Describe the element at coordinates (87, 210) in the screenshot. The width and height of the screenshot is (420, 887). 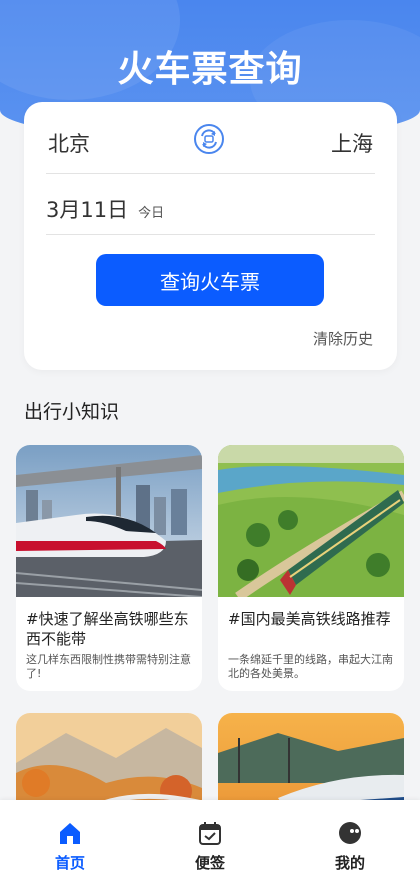
I see `travel-date: 3月11日` at that location.